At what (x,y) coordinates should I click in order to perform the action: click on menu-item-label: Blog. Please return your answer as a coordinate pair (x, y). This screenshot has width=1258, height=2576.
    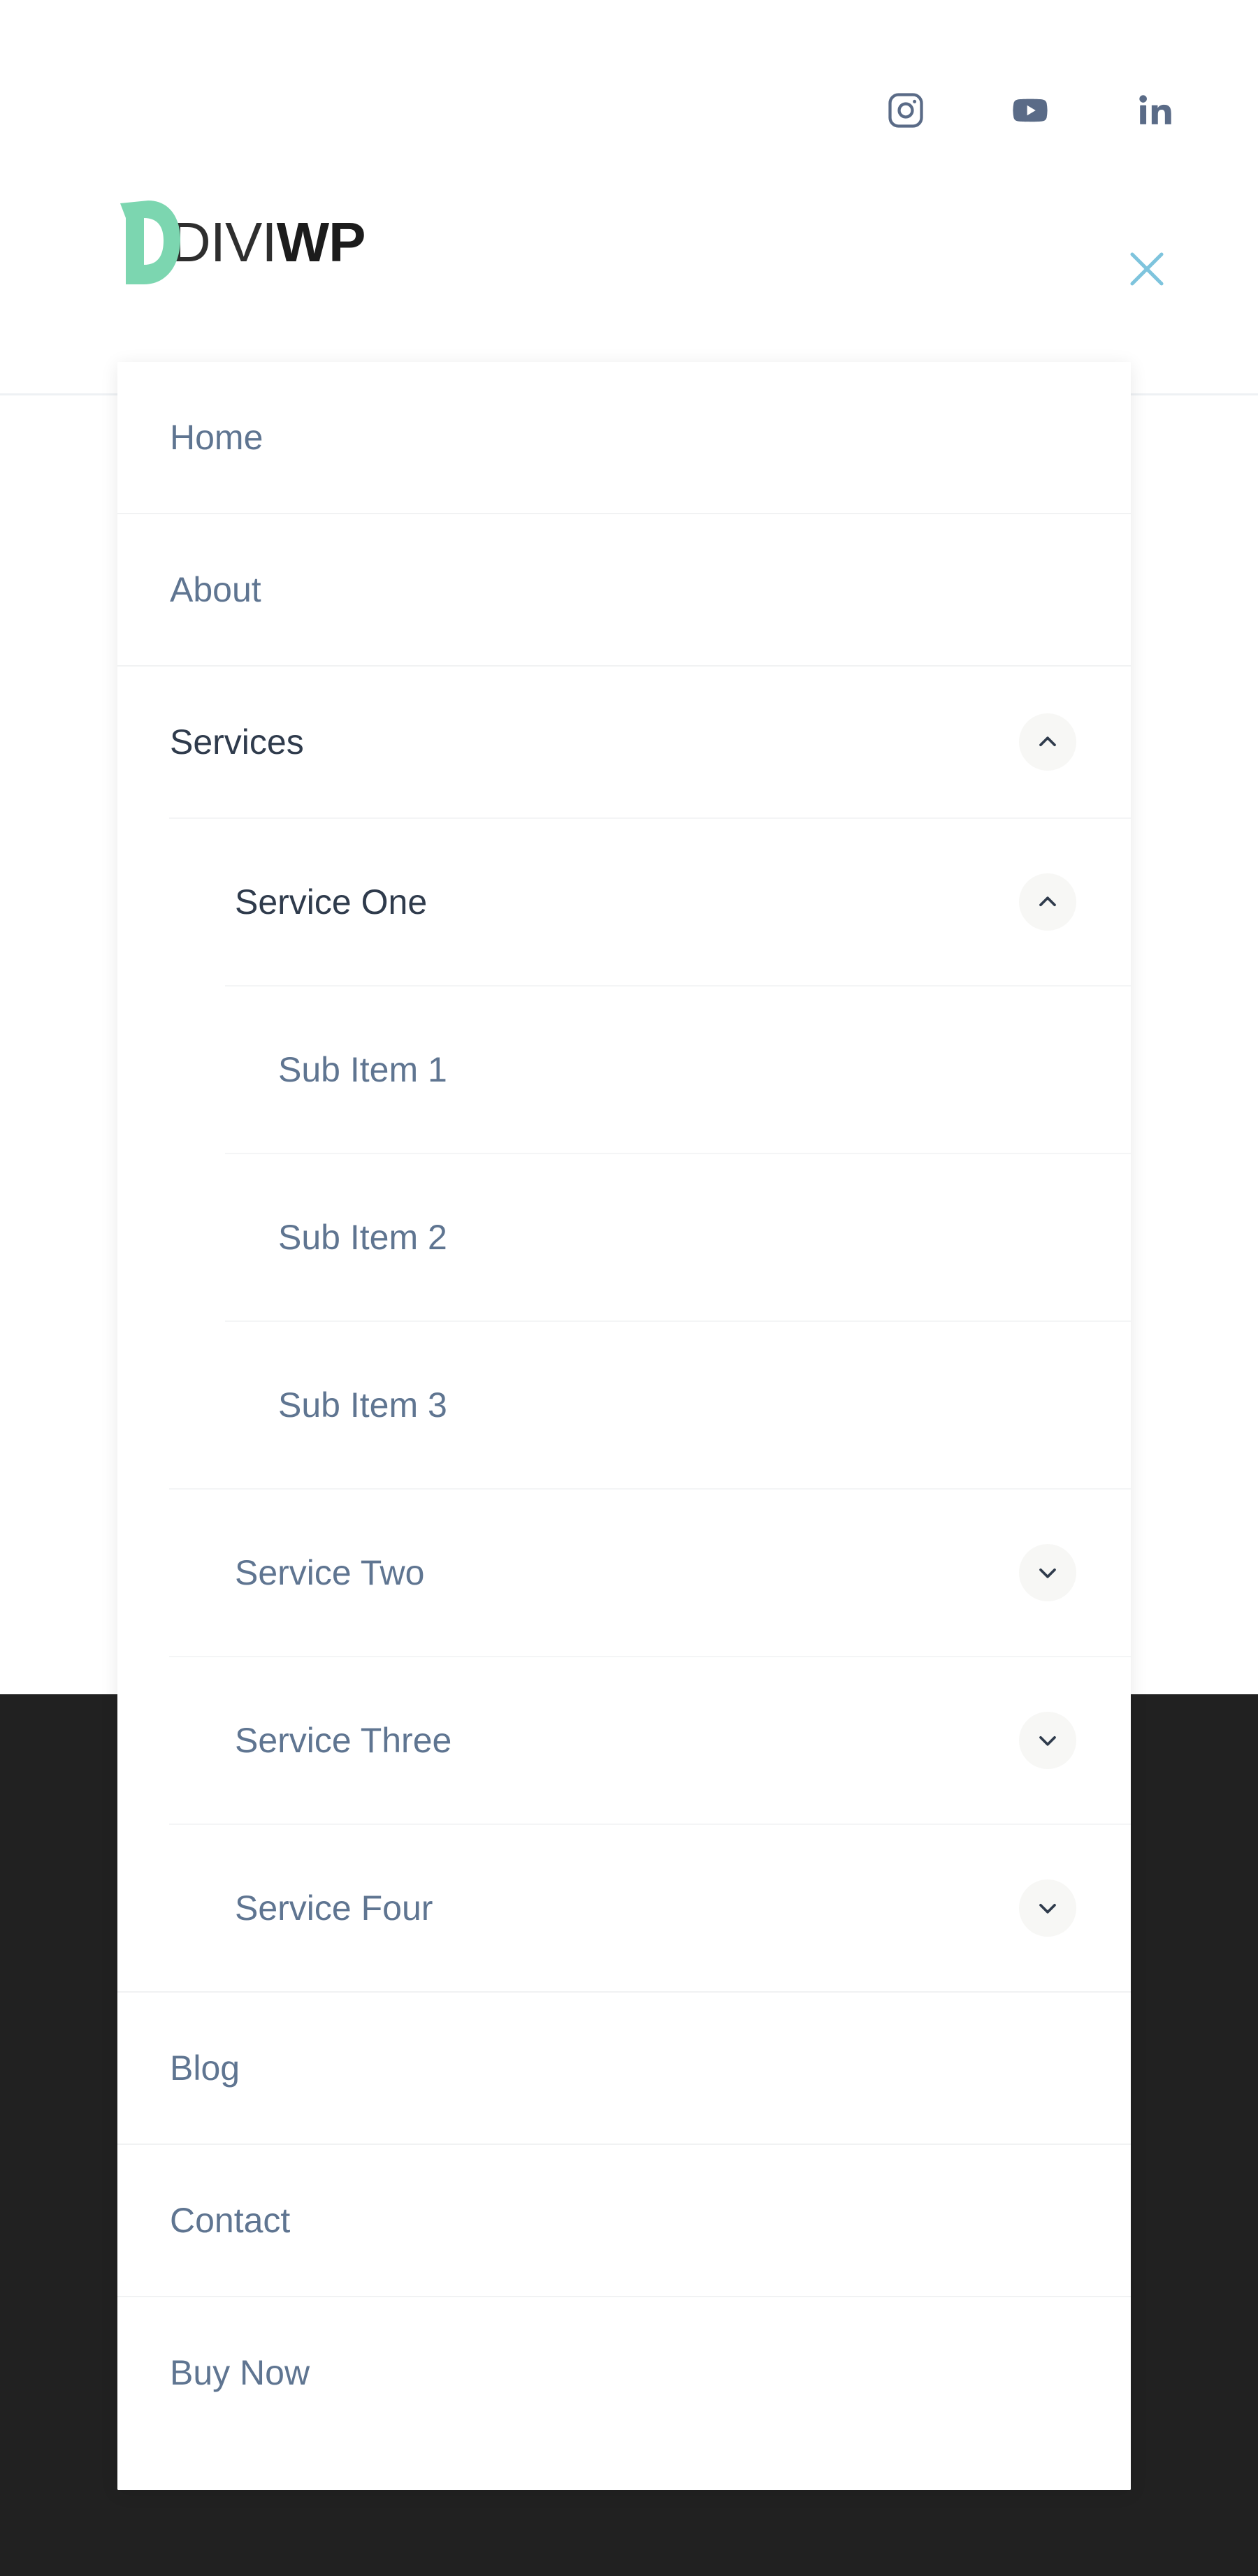
    Looking at the image, I should click on (205, 2068).